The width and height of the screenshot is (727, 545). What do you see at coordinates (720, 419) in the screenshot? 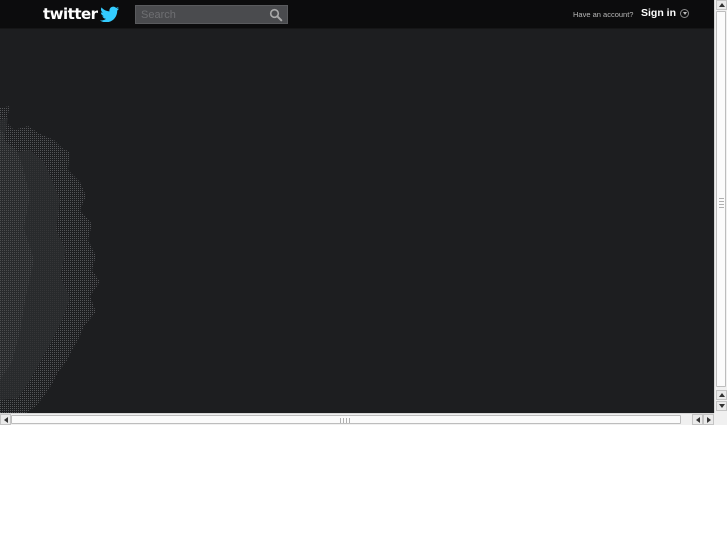
I see `scrollbar-corner` at bounding box center [720, 419].